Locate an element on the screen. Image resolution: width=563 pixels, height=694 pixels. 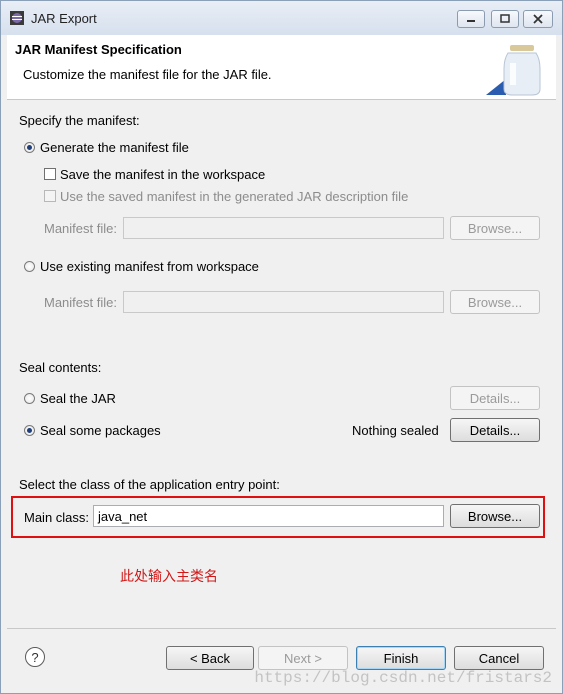
watermark-text: https://blog.csdn.net/fristars2 is located at coordinates (403, 678).